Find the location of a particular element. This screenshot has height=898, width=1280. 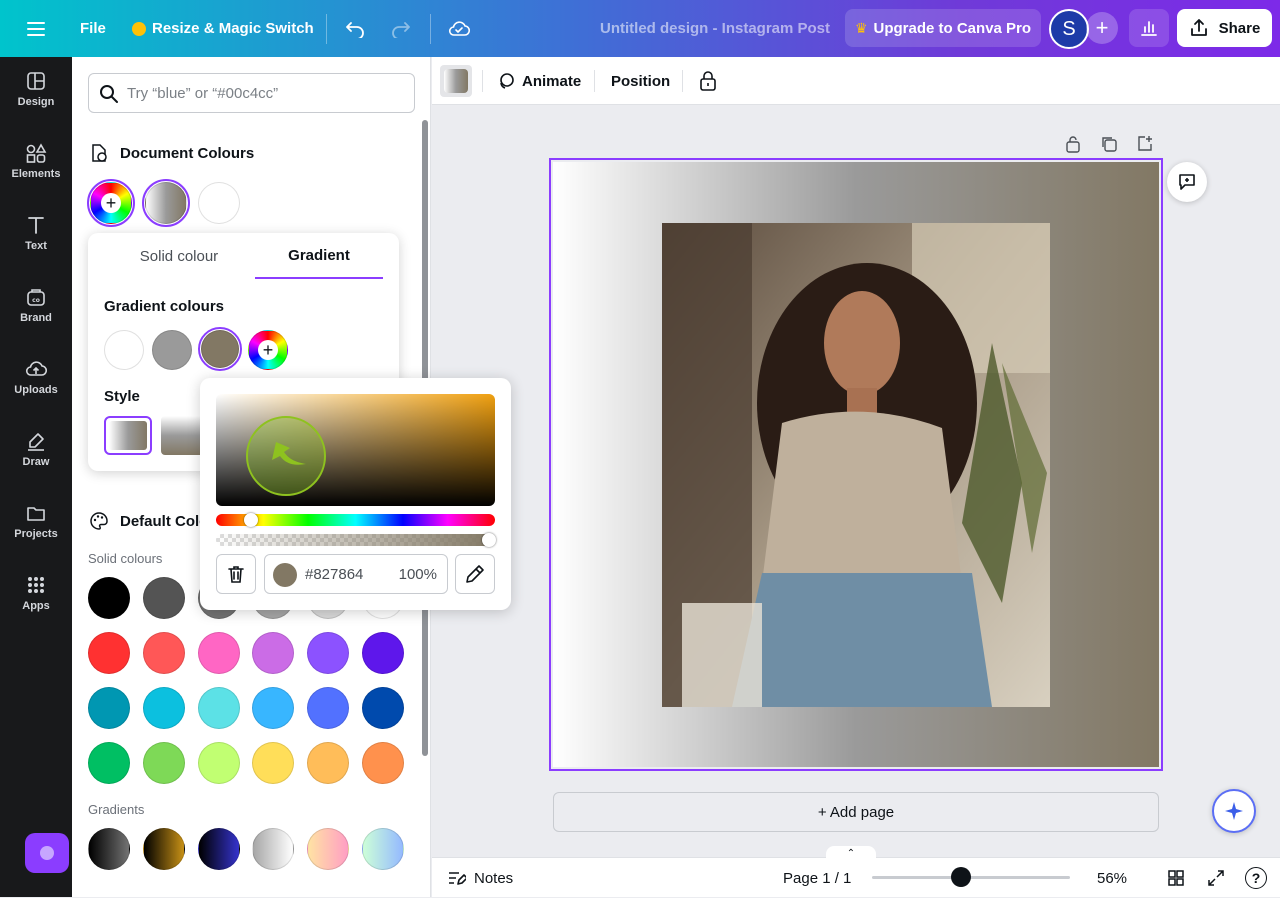

sidebar-item-design: Design is located at coordinates (36, 89).